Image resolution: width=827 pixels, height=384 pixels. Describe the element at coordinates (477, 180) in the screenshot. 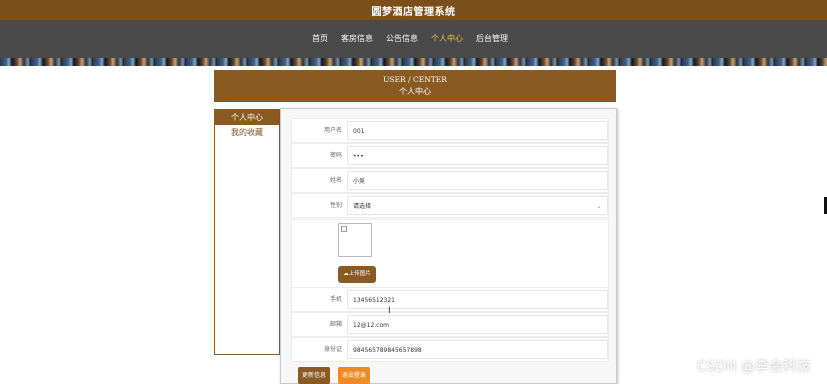

I see `name-input: 小吴` at that location.